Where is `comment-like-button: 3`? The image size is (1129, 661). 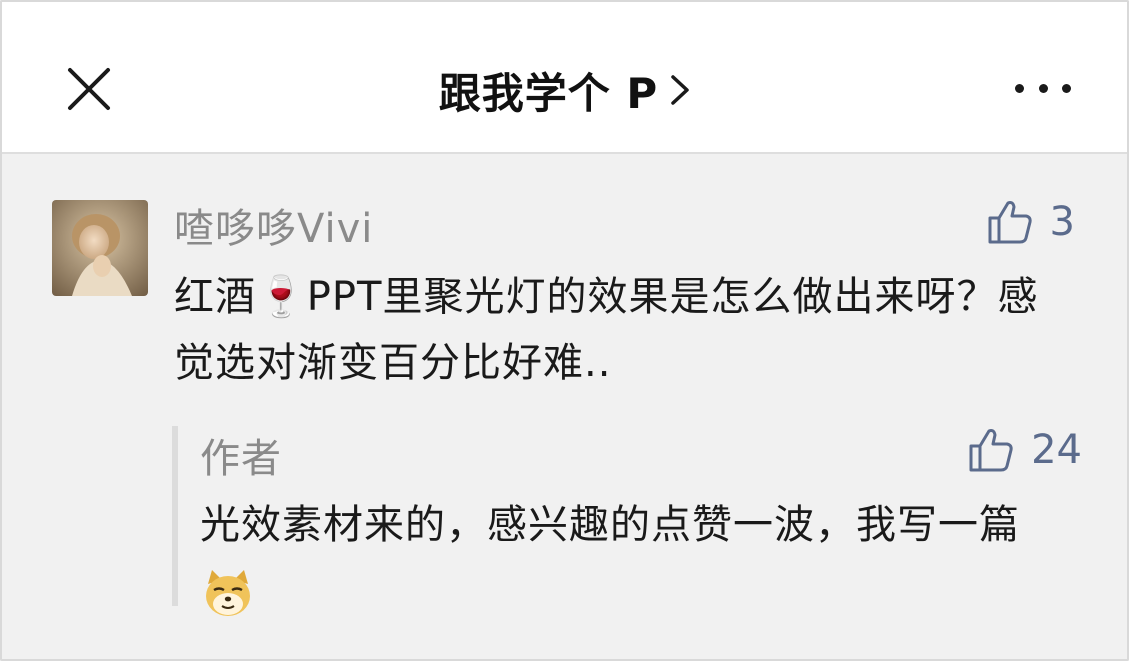
comment-like-button: 3 is located at coordinates (1030, 222).